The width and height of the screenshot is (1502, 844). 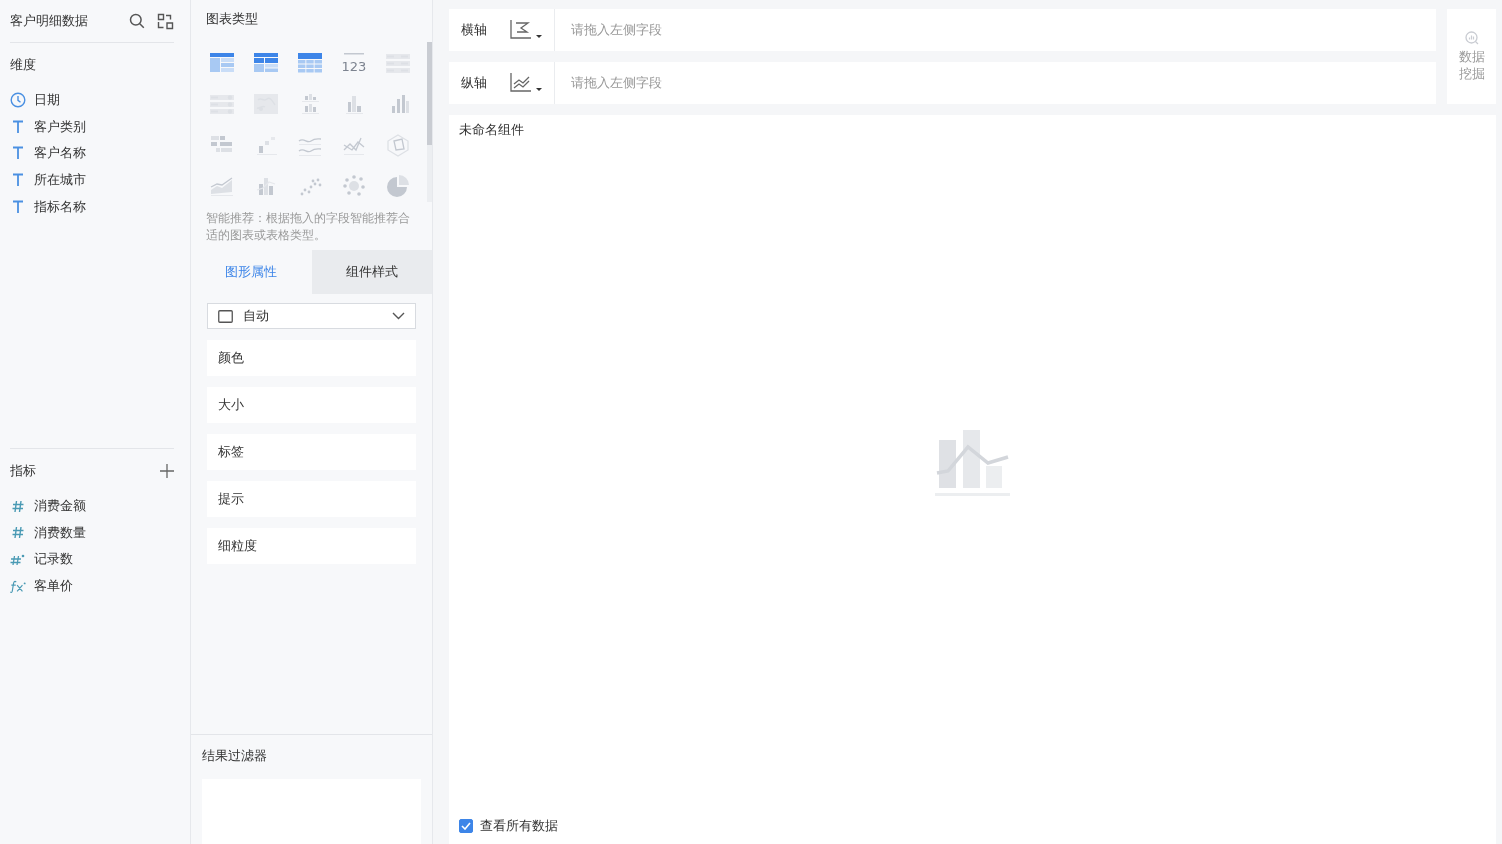 I want to click on field-item: 客单价, so click(x=53, y=586).